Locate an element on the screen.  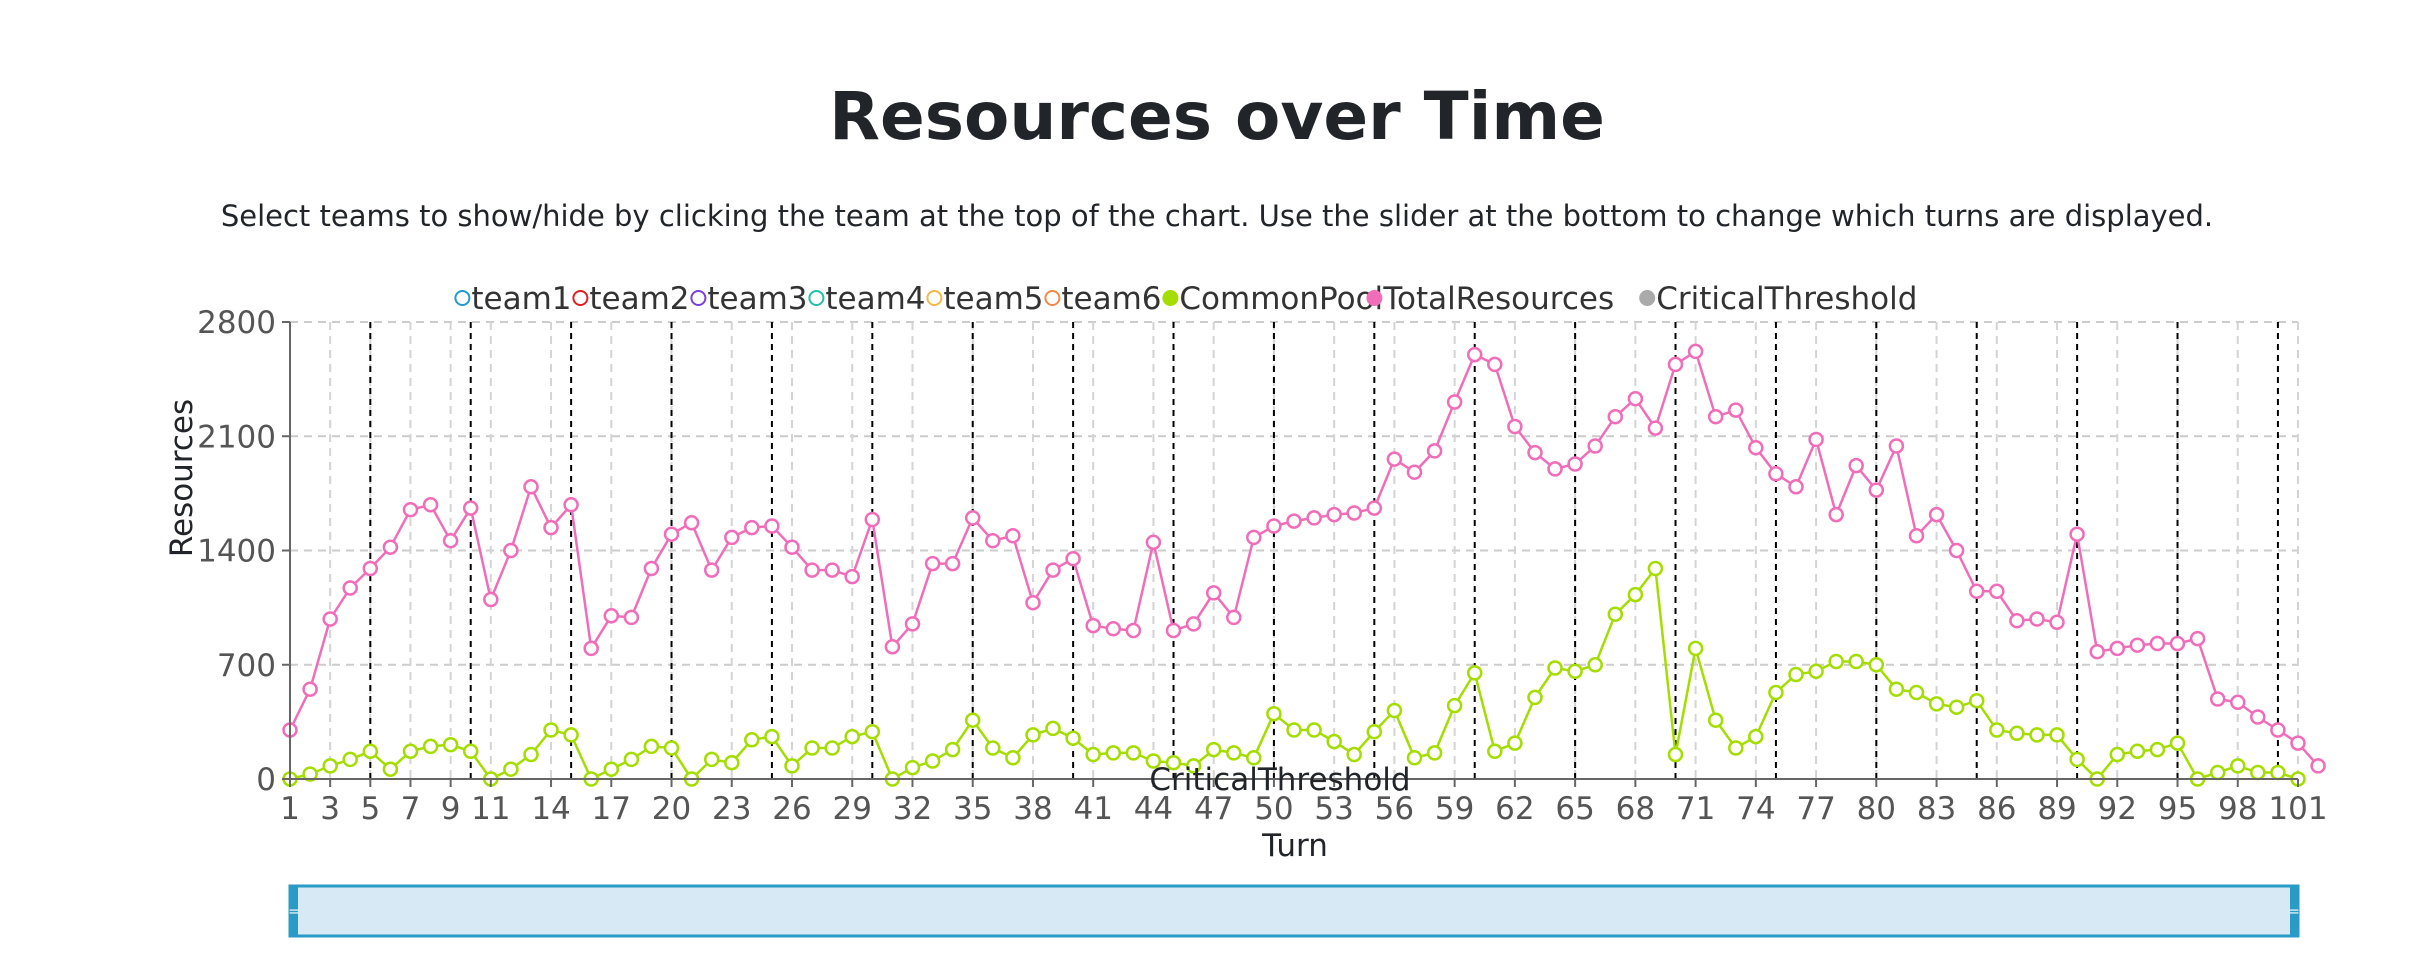
x-tick-label: 80 is located at coordinates (1876, 809).